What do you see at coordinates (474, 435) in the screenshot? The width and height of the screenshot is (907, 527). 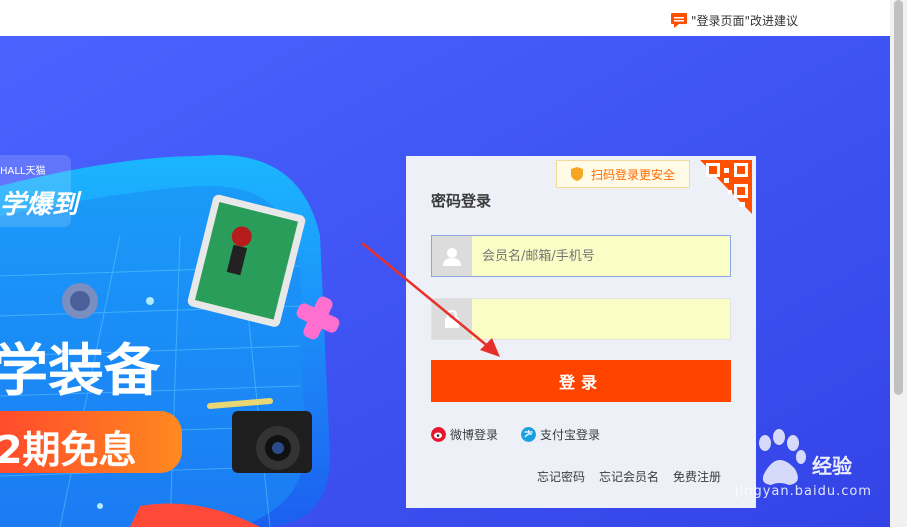 I see `weibo-login-label: 微博登录` at bounding box center [474, 435].